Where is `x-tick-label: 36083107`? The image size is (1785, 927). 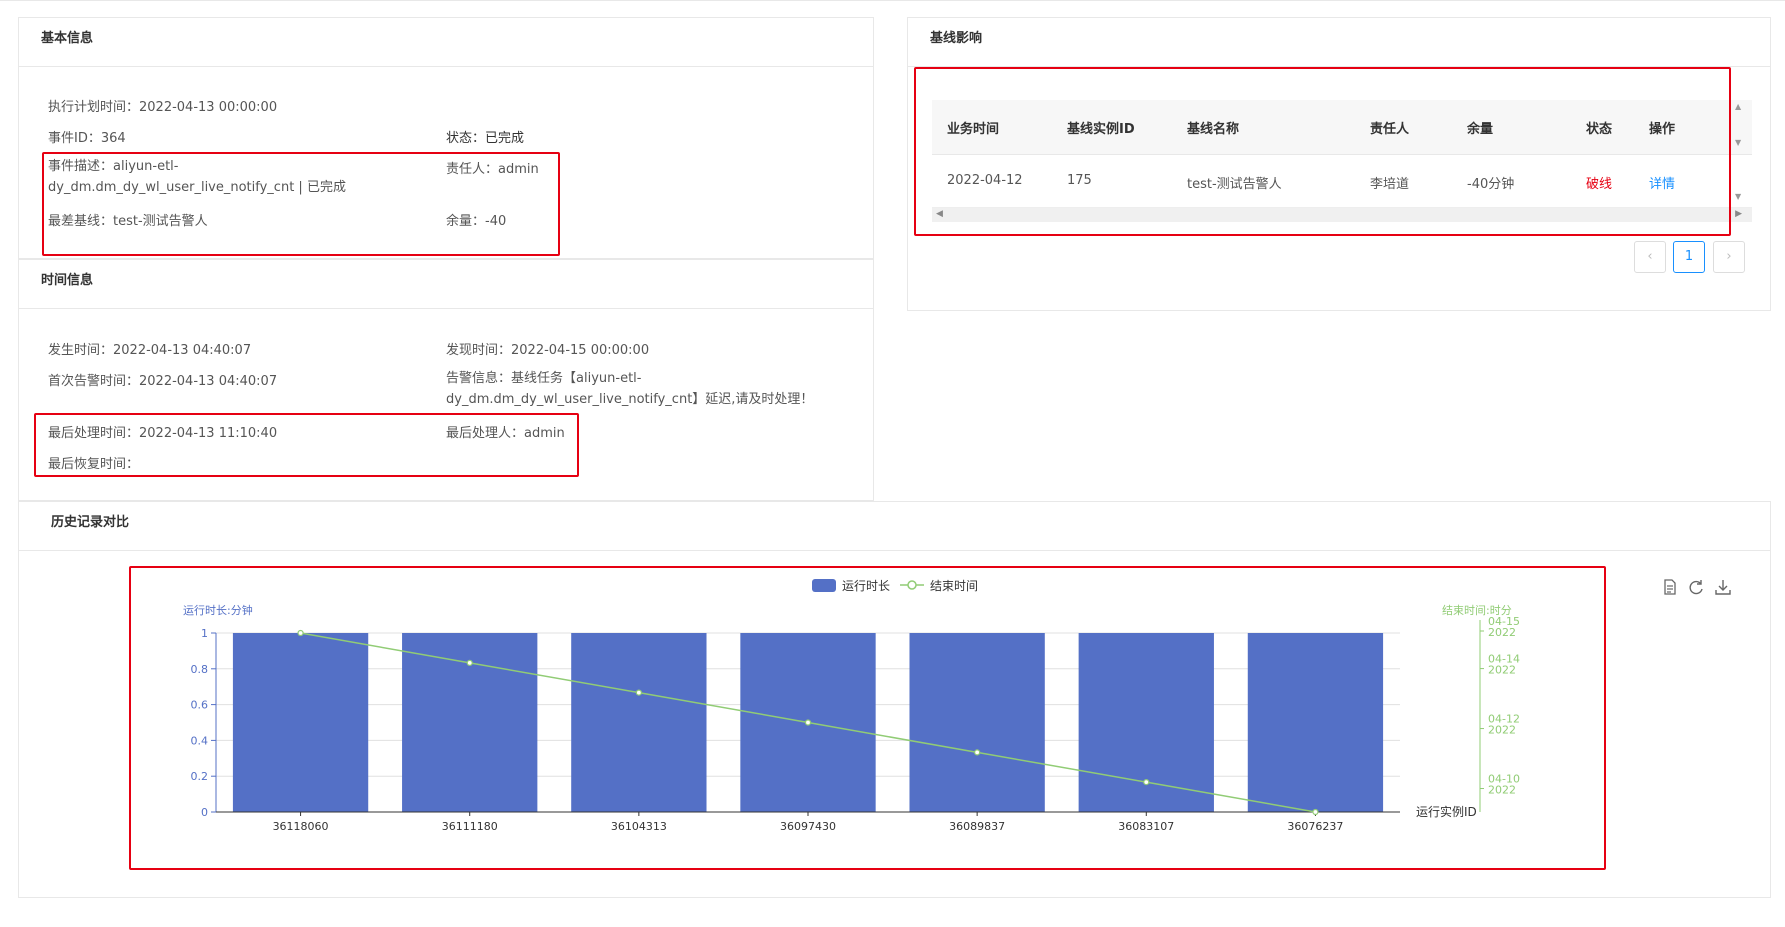
x-tick-label: 36083107 is located at coordinates (1146, 826).